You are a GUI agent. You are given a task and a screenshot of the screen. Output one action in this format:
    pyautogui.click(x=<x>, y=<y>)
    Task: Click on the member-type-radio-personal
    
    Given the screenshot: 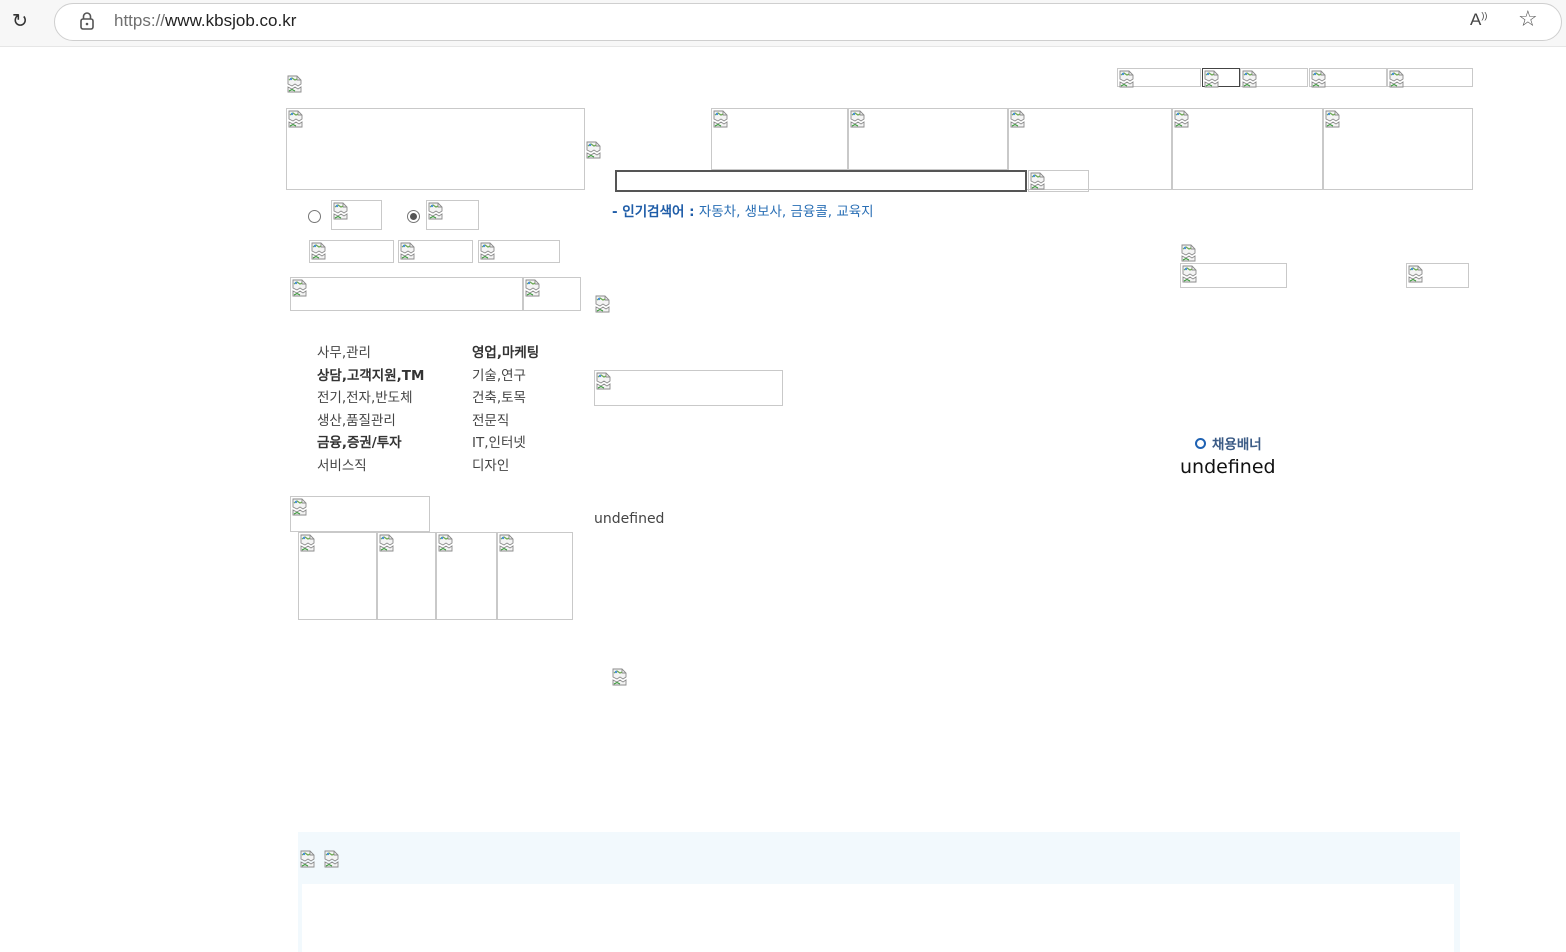 What is the action you would take?
    pyautogui.click(x=314, y=216)
    